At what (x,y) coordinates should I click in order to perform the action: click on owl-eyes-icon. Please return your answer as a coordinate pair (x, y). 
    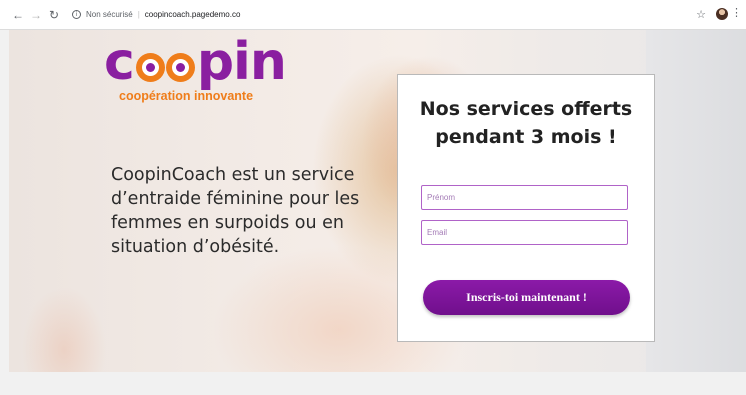
    Looking at the image, I should click on (165, 67).